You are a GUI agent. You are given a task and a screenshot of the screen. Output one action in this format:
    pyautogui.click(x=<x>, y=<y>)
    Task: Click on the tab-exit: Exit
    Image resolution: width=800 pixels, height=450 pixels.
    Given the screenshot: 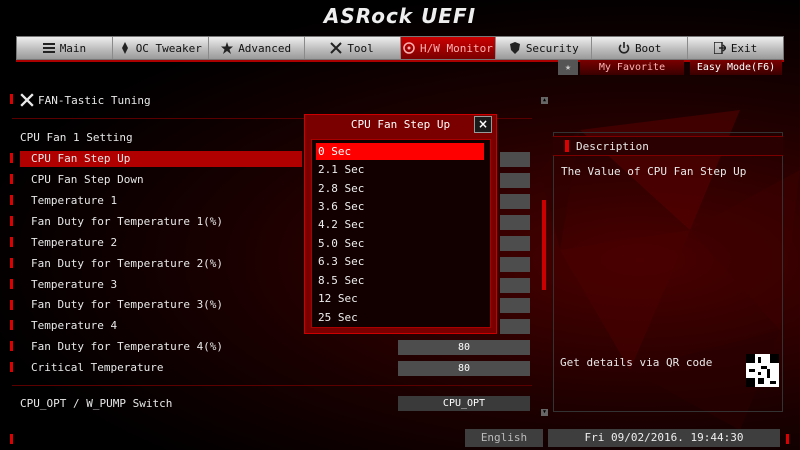 What is the action you would take?
    pyautogui.click(x=735, y=48)
    